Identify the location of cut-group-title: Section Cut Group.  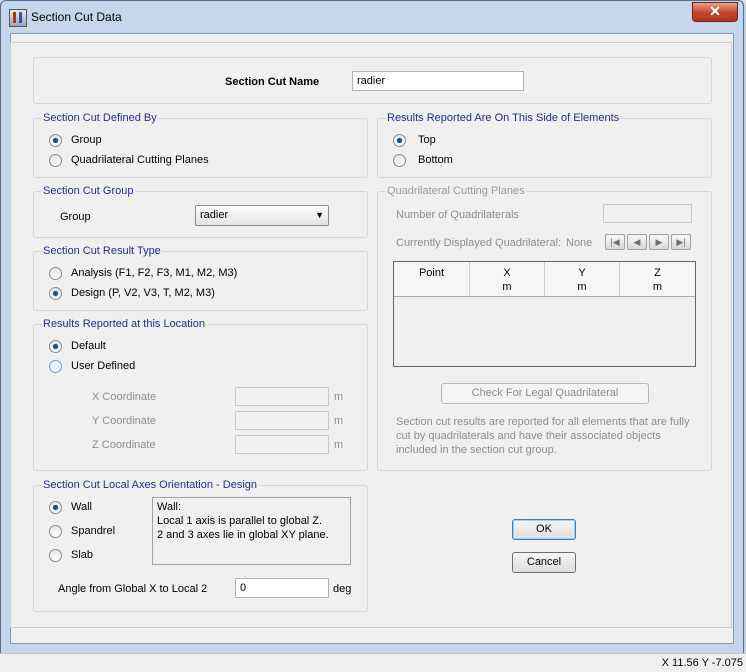
(88, 191).